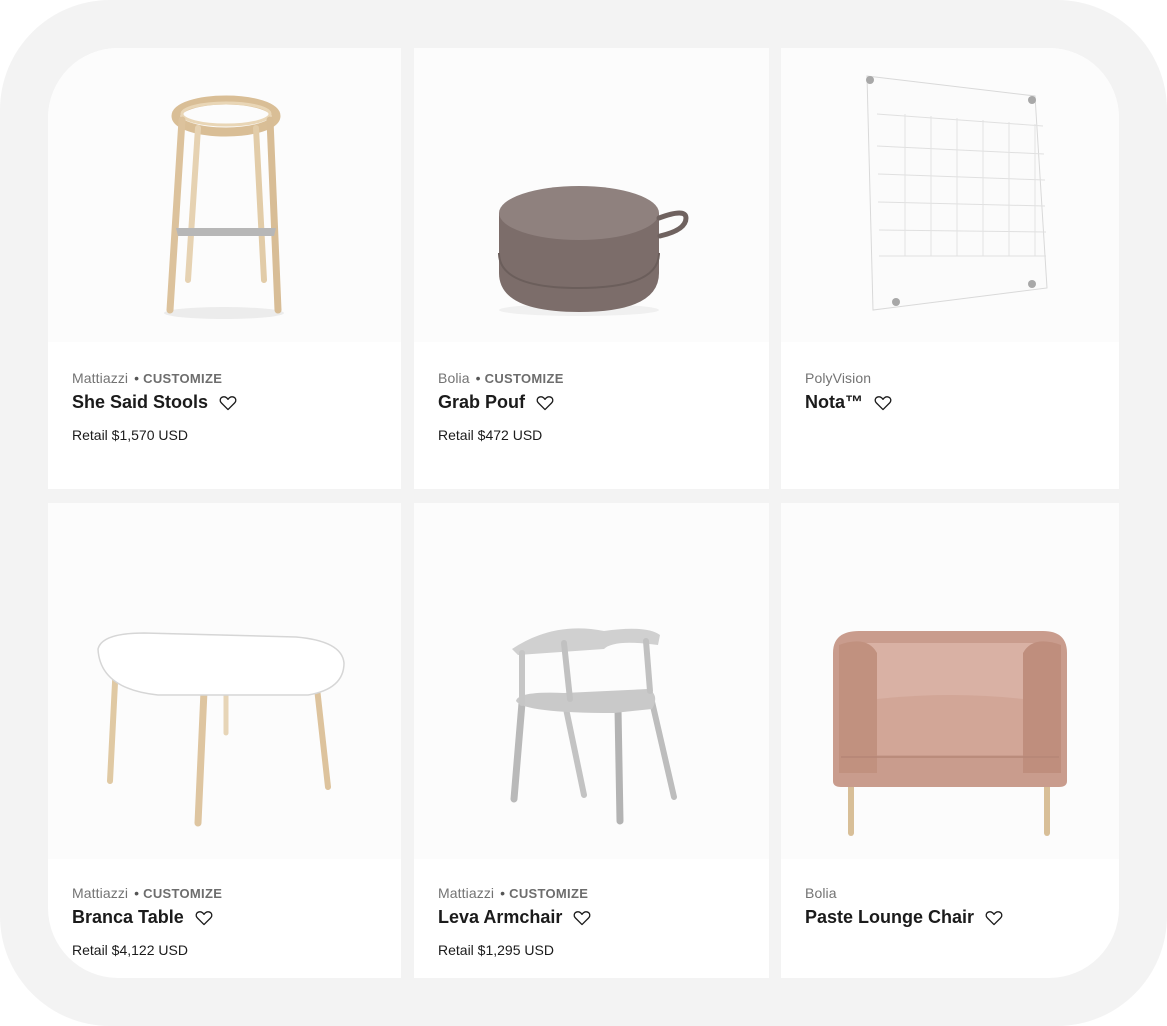  What do you see at coordinates (593, 726) in the screenshot?
I see `grey-armchair-image` at bounding box center [593, 726].